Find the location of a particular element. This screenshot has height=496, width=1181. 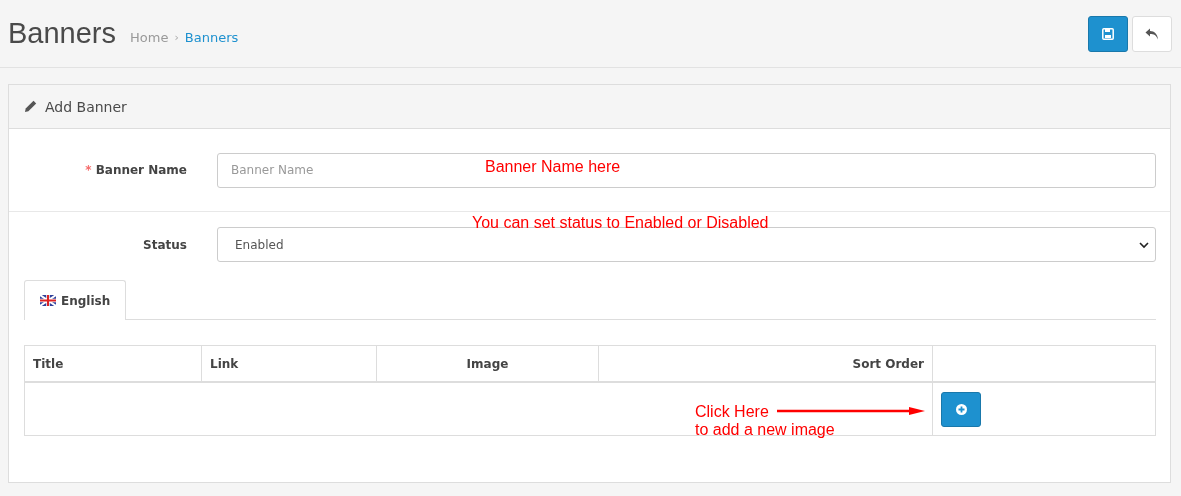

column-header: Image is located at coordinates (487, 363).